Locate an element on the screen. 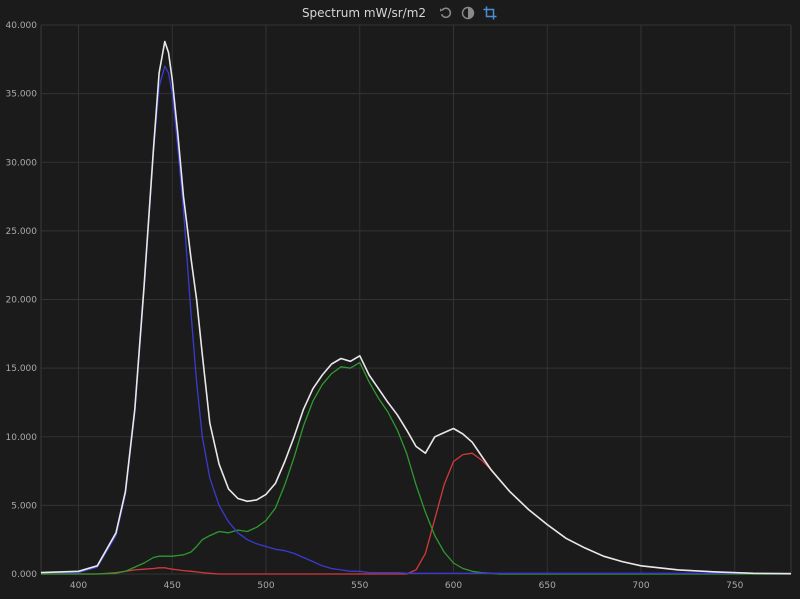 The width and height of the screenshot is (800, 599). x-tick-label: 650 is located at coordinates (547, 586).